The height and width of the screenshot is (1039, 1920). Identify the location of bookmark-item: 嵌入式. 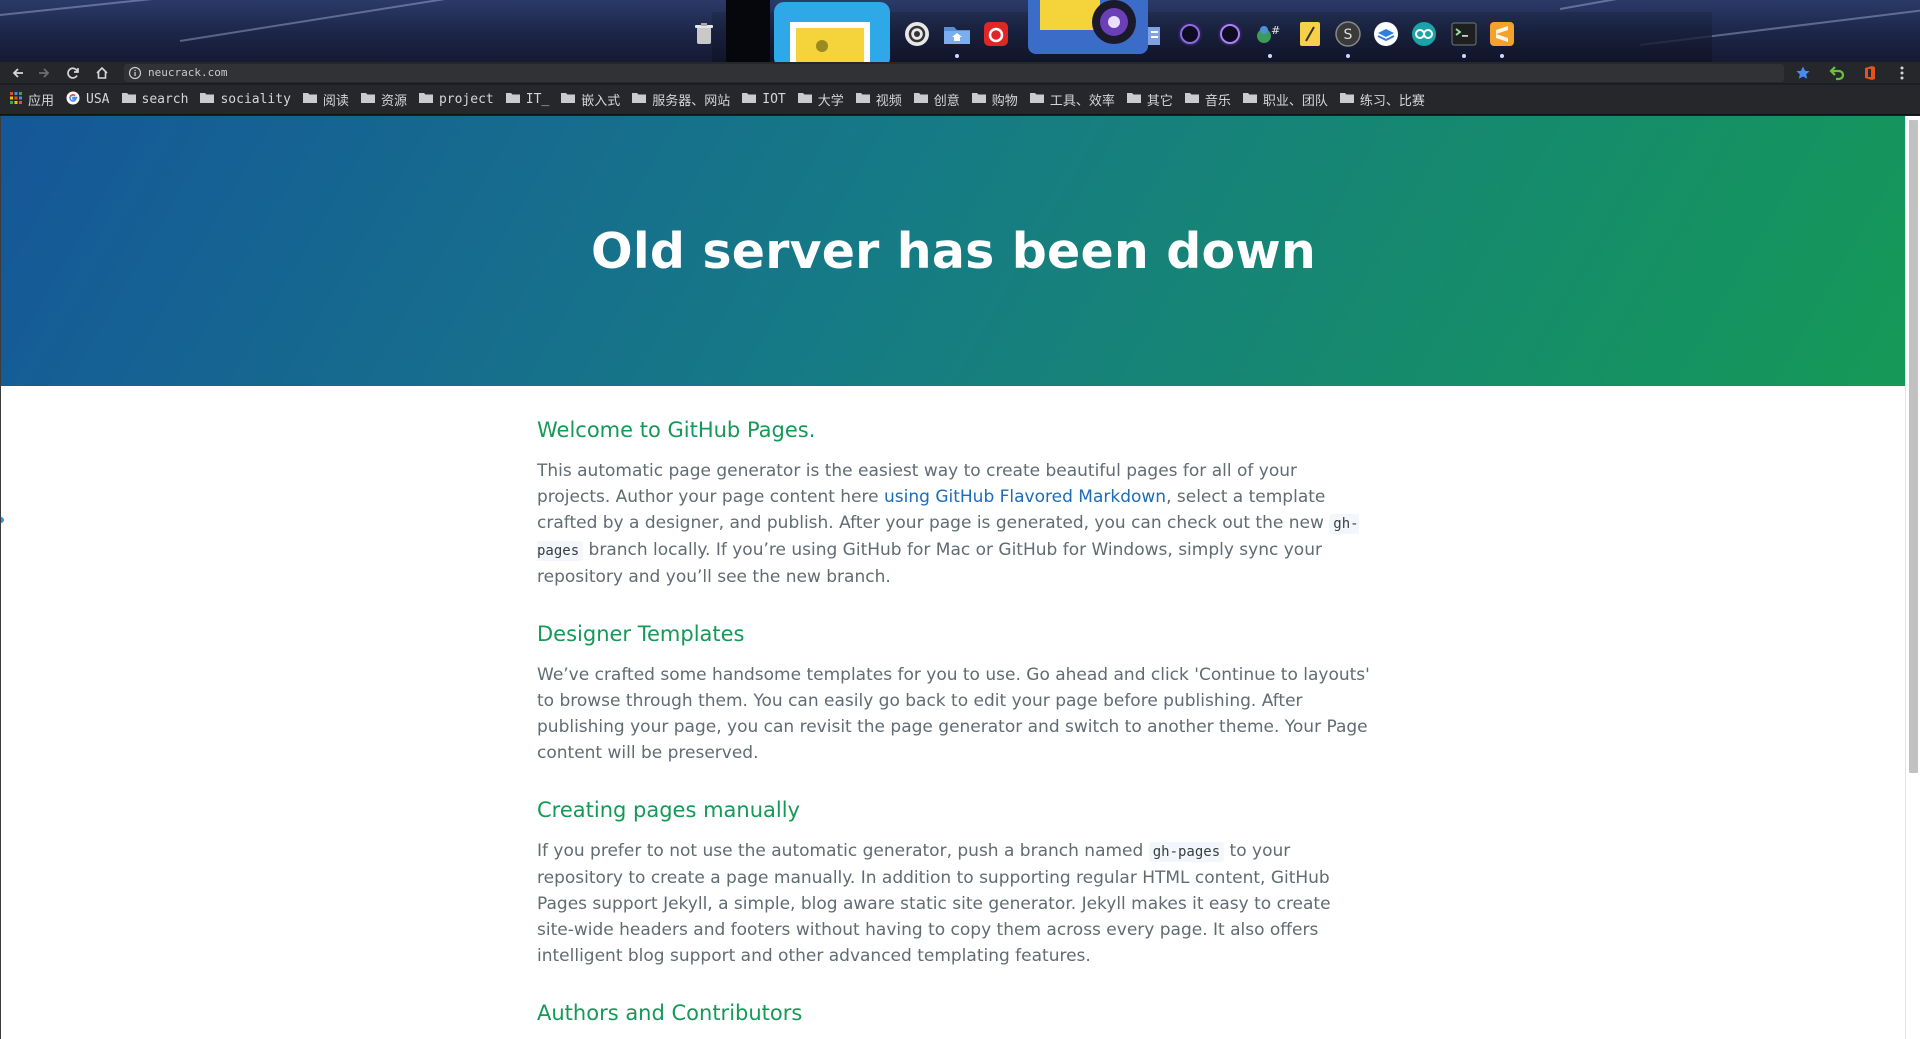
(590, 99).